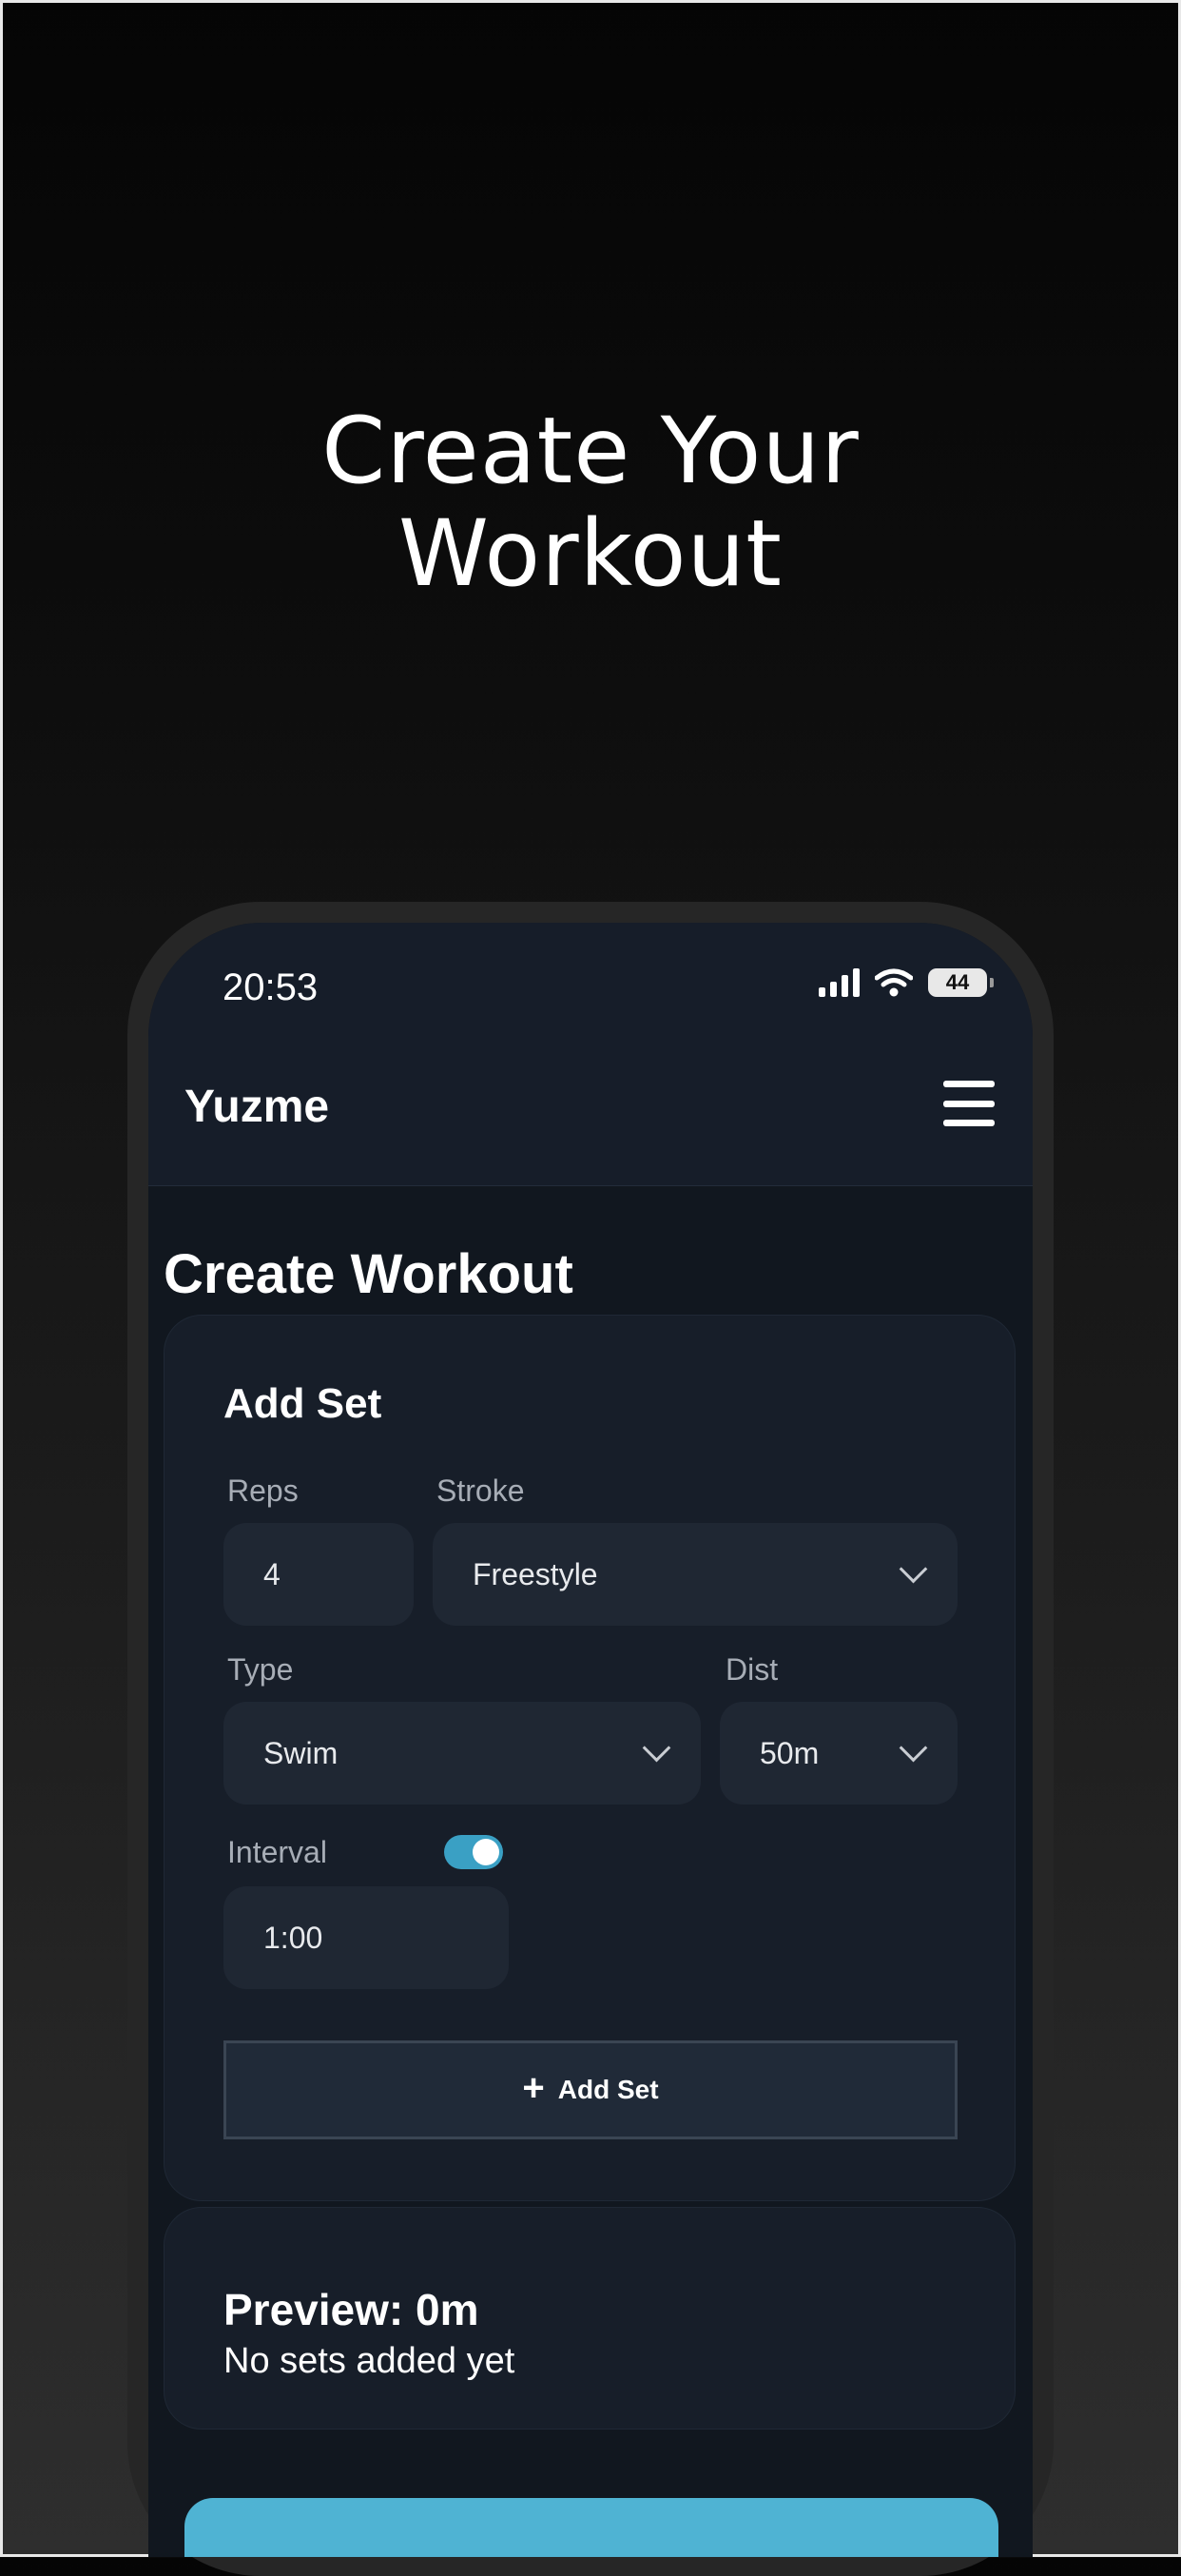 Image resolution: width=1181 pixels, height=2576 pixels. I want to click on page-title: Create Workout, so click(368, 1274).